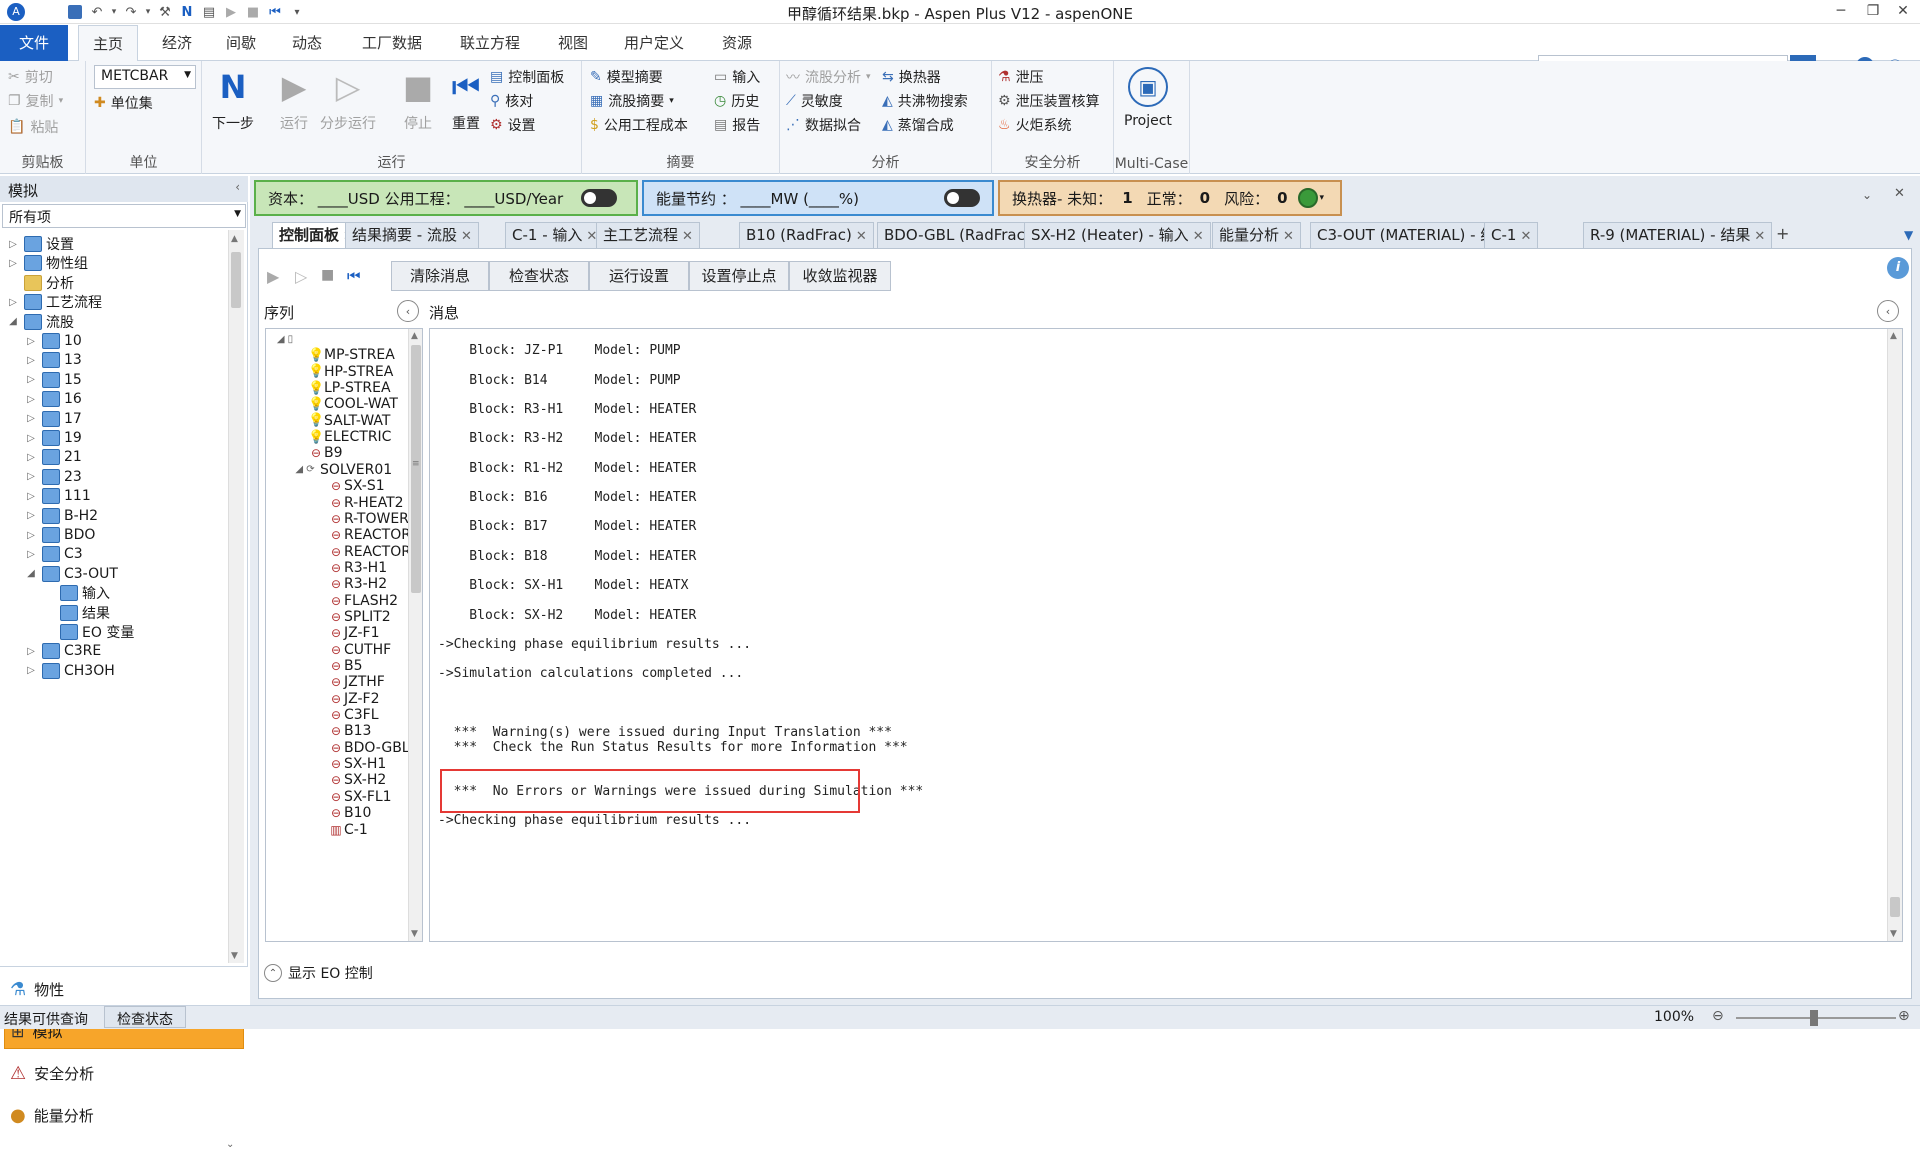  Describe the element at coordinates (145, 77) in the screenshot. I see `unit-set-select: METCBAR ▼` at that location.